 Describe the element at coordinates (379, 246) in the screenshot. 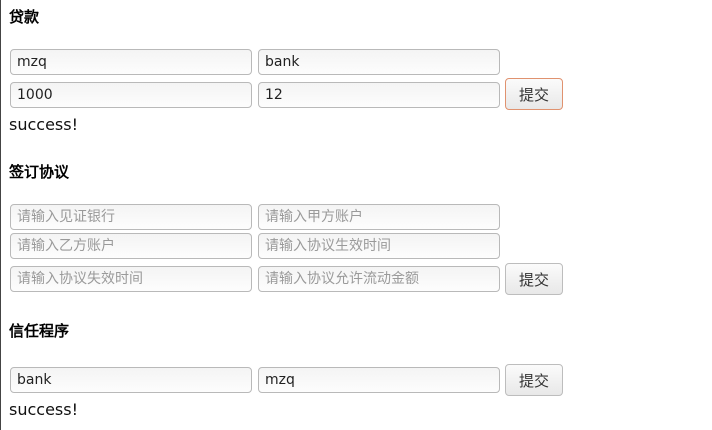

I see `effective-time-input` at that location.